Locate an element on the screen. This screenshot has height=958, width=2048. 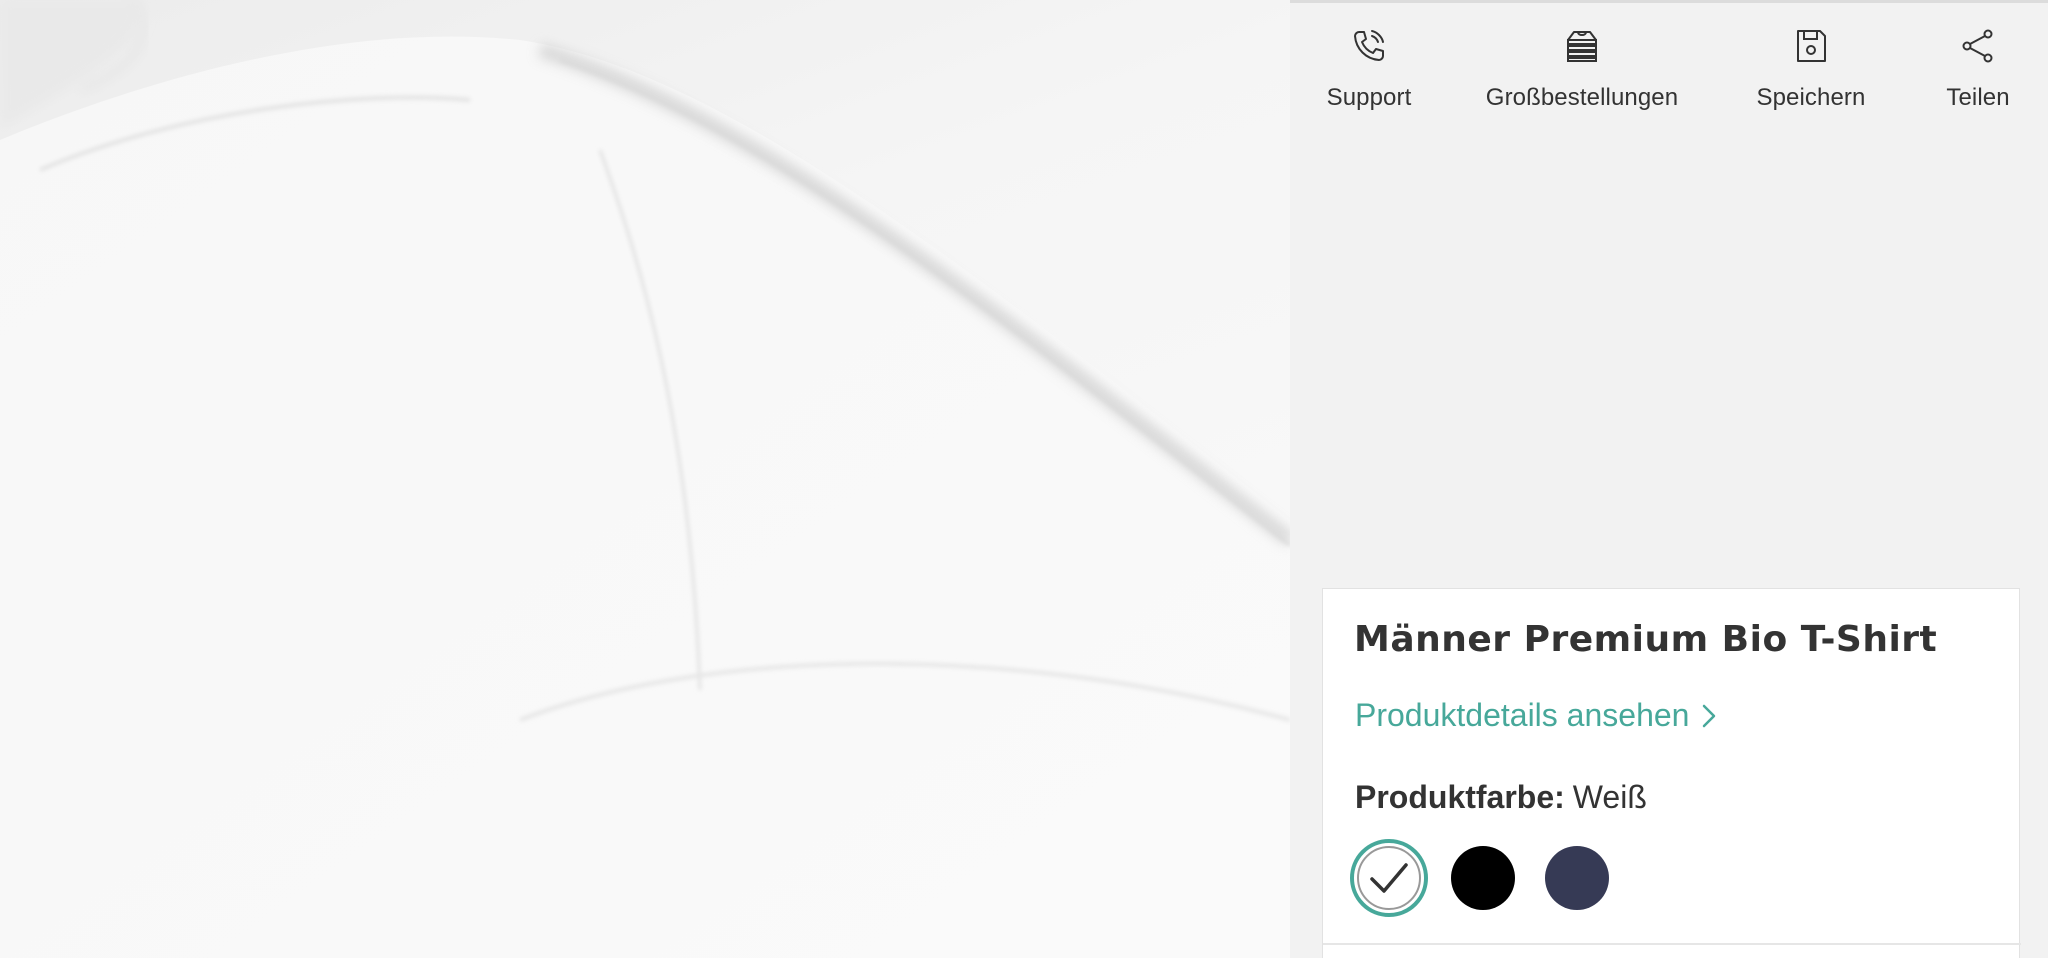
bulk-order-button: Großbestellungen is located at coordinates (1582, 69).